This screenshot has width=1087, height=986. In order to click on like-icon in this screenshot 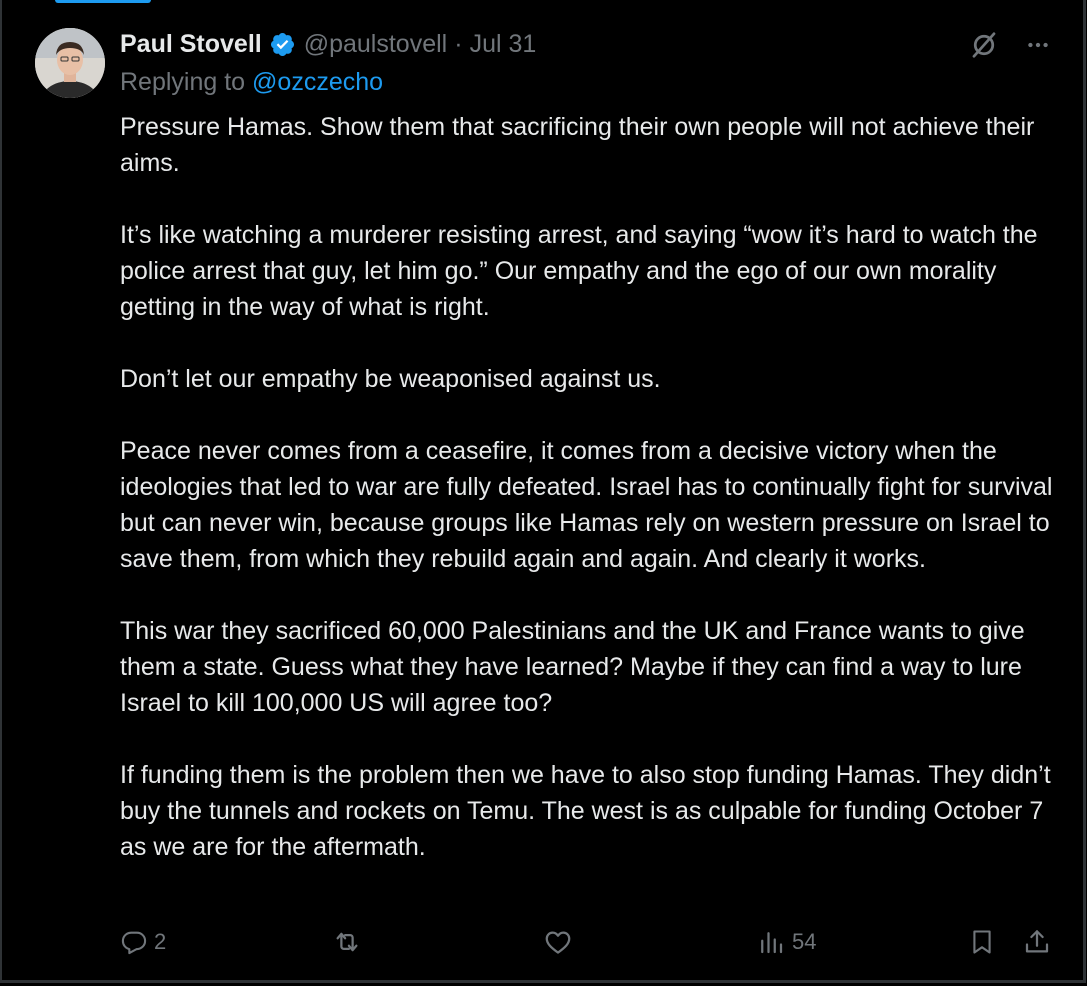, I will do `click(558, 942)`.